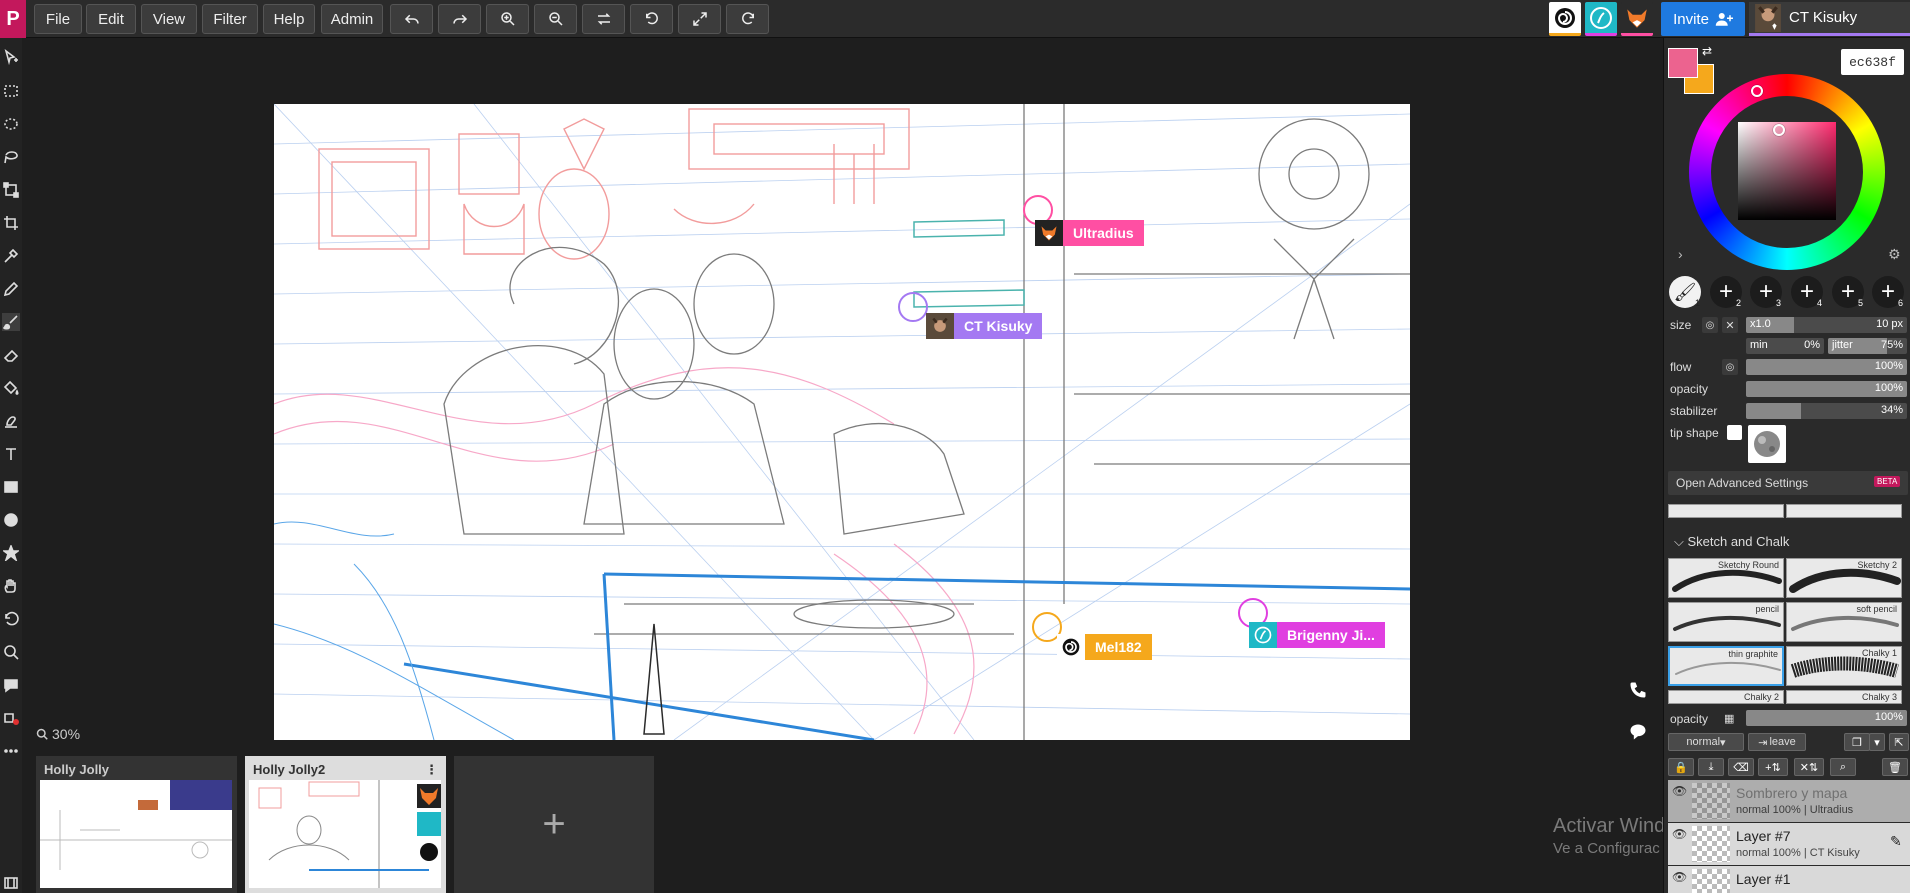  I want to click on hex-color-input: ec638f, so click(1872, 62).